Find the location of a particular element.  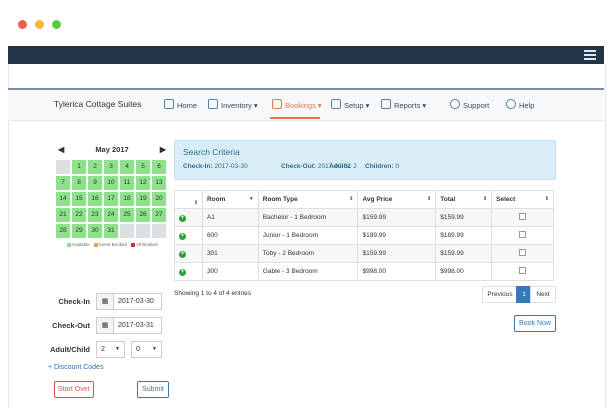

nav-inventory: Inventory ▾ is located at coordinates (233, 104).